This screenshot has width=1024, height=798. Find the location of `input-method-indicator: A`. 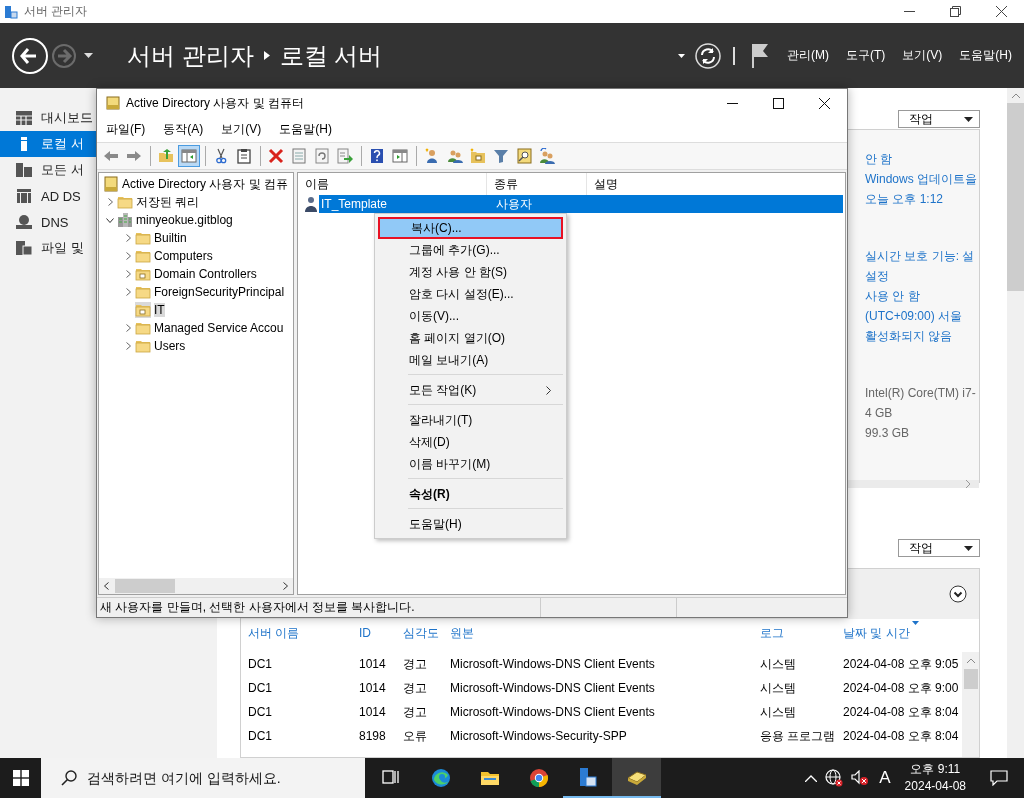

input-method-indicator: A is located at coordinates (885, 778).